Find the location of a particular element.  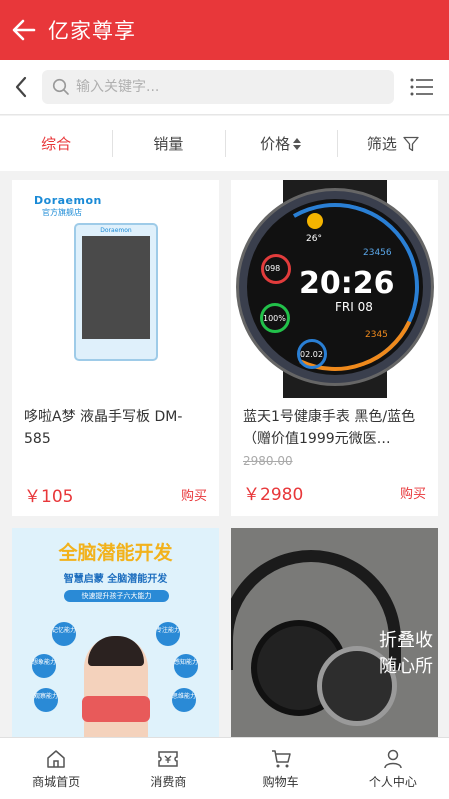

product-image: Doraemon 官方旗舰店 Doraemon is located at coordinates (115, 289).